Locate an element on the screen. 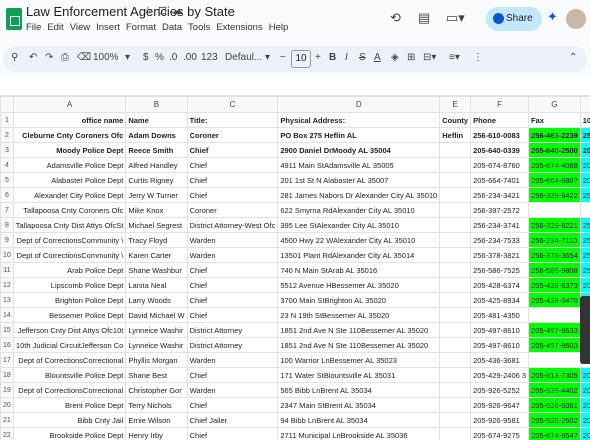 This screenshot has width=590, height=440. share-button: Share is located at coordinates (514, 19).